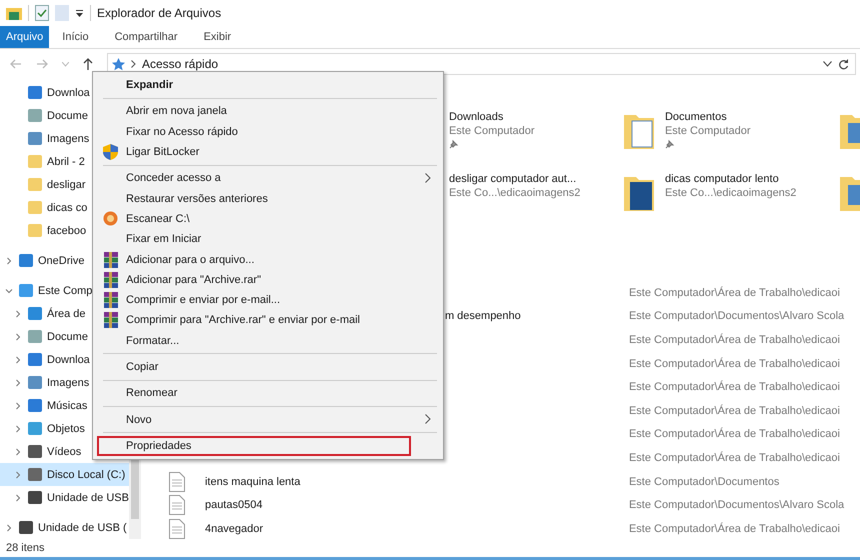 This screenshot has height=560, width=860. Describe the element at coordinates (217, 37) in the screenshot. I see `ribbon-tab: Exibir` at that location.